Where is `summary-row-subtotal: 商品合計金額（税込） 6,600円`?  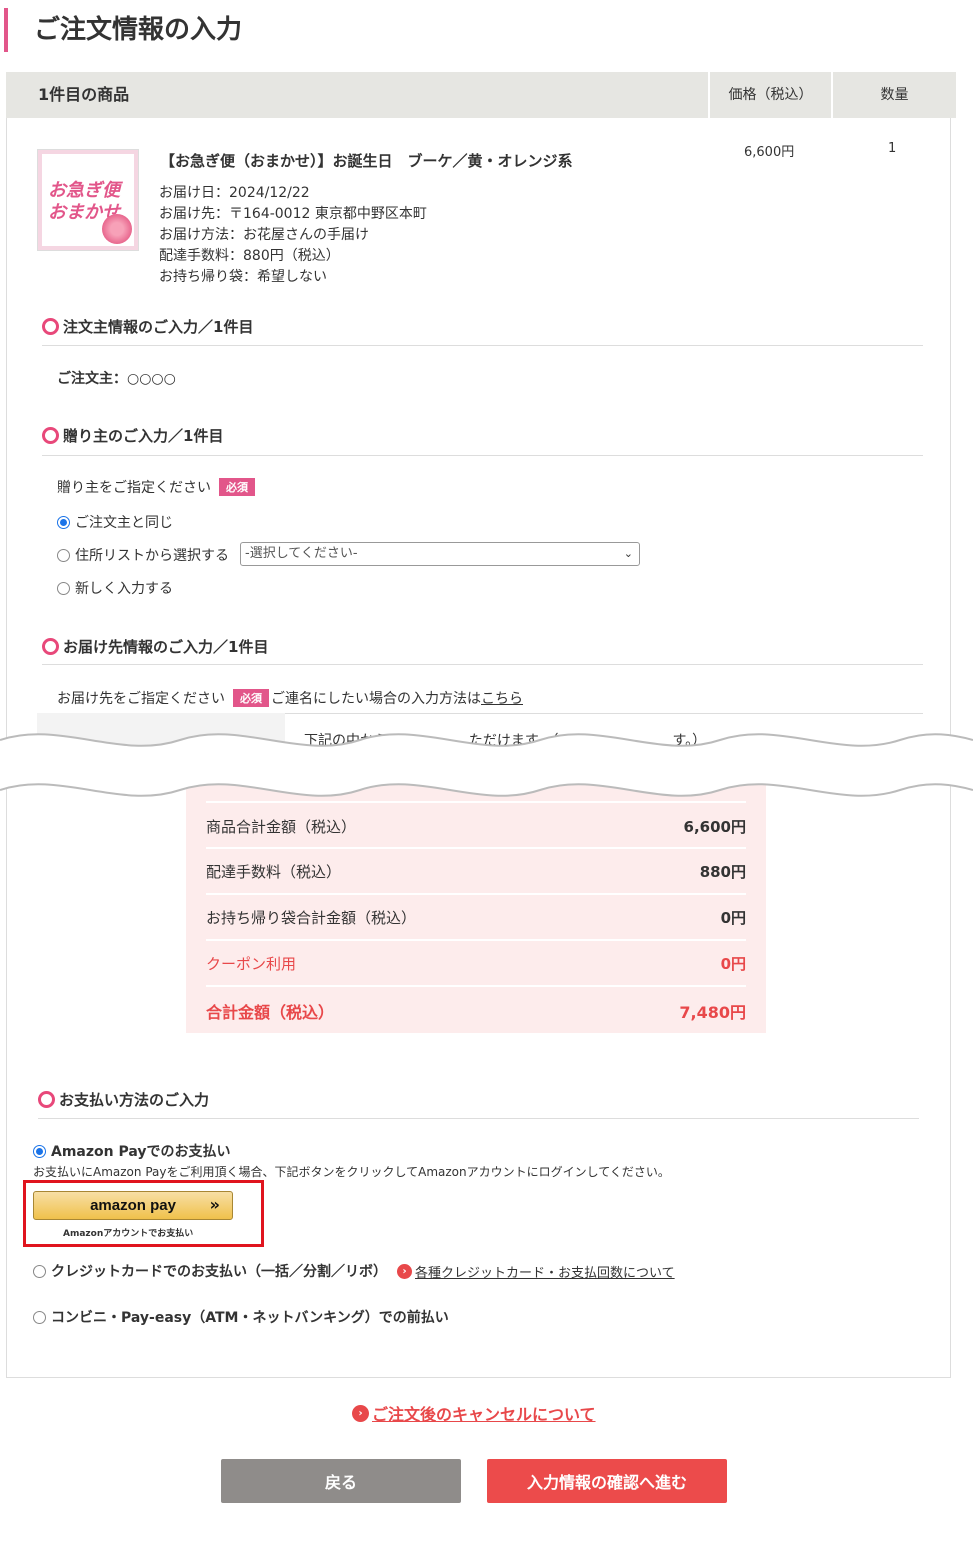
summary-row-subtotal: 商品合計金額（税込） 6,600円 is located at coordinates (476, 827).